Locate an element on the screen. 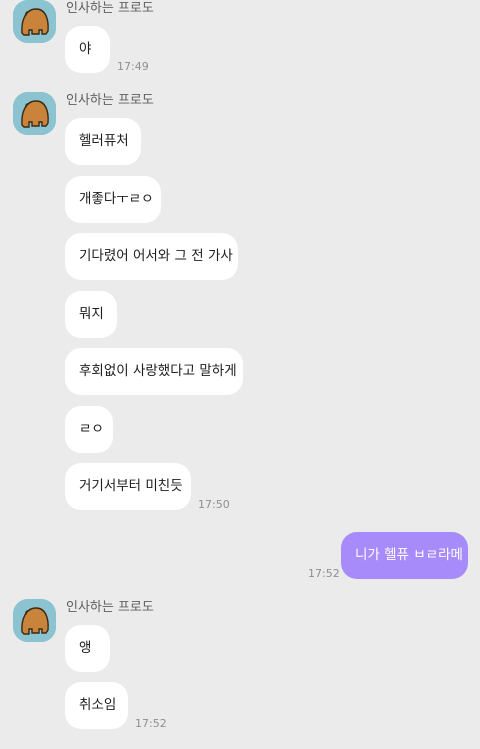  message-bubble: ㄹㅇ is located at coordinates (89, 429).